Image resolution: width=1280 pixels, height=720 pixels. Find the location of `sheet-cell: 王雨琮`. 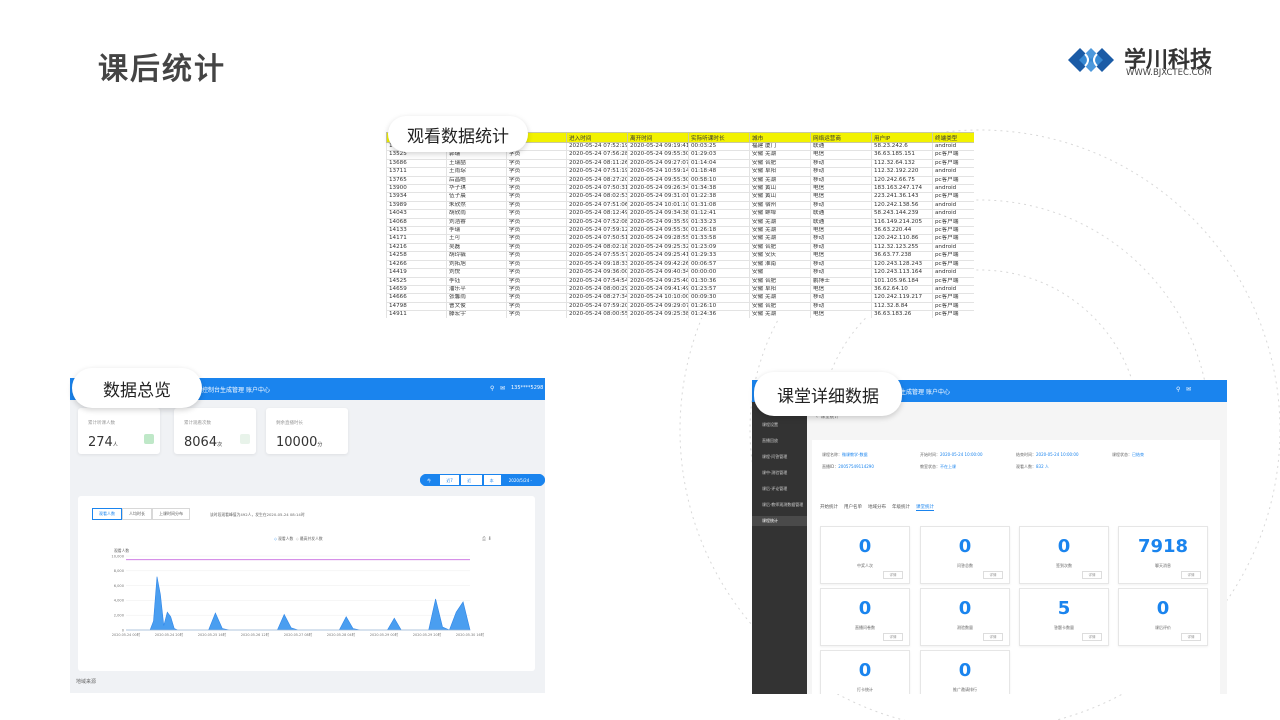

sheet-cell: 王雨琮 is located at coordinates (476, 172).